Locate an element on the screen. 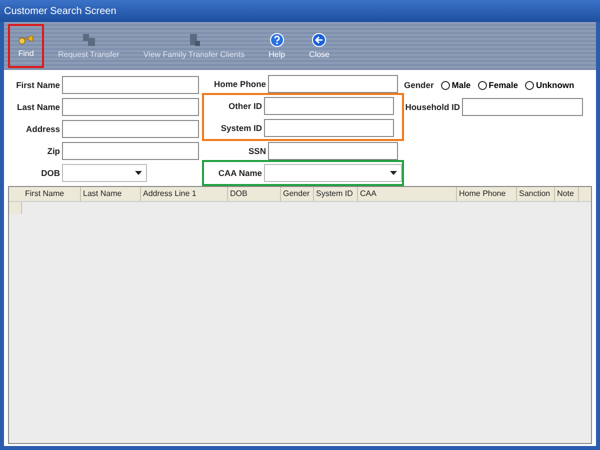 This screenshot has height=450, width=600. field-label: First Name is located at coordinates (37, 85).